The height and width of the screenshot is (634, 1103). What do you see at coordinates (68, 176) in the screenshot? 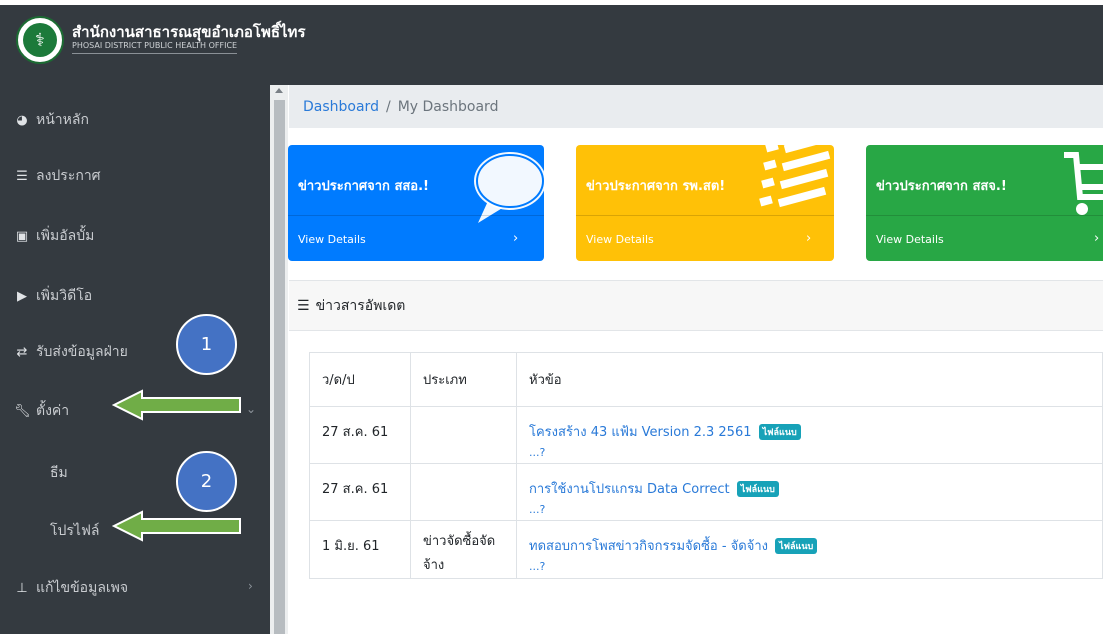
I see `sidebar-item-label: ลงประกาศ` at bounding box center [68, 176].